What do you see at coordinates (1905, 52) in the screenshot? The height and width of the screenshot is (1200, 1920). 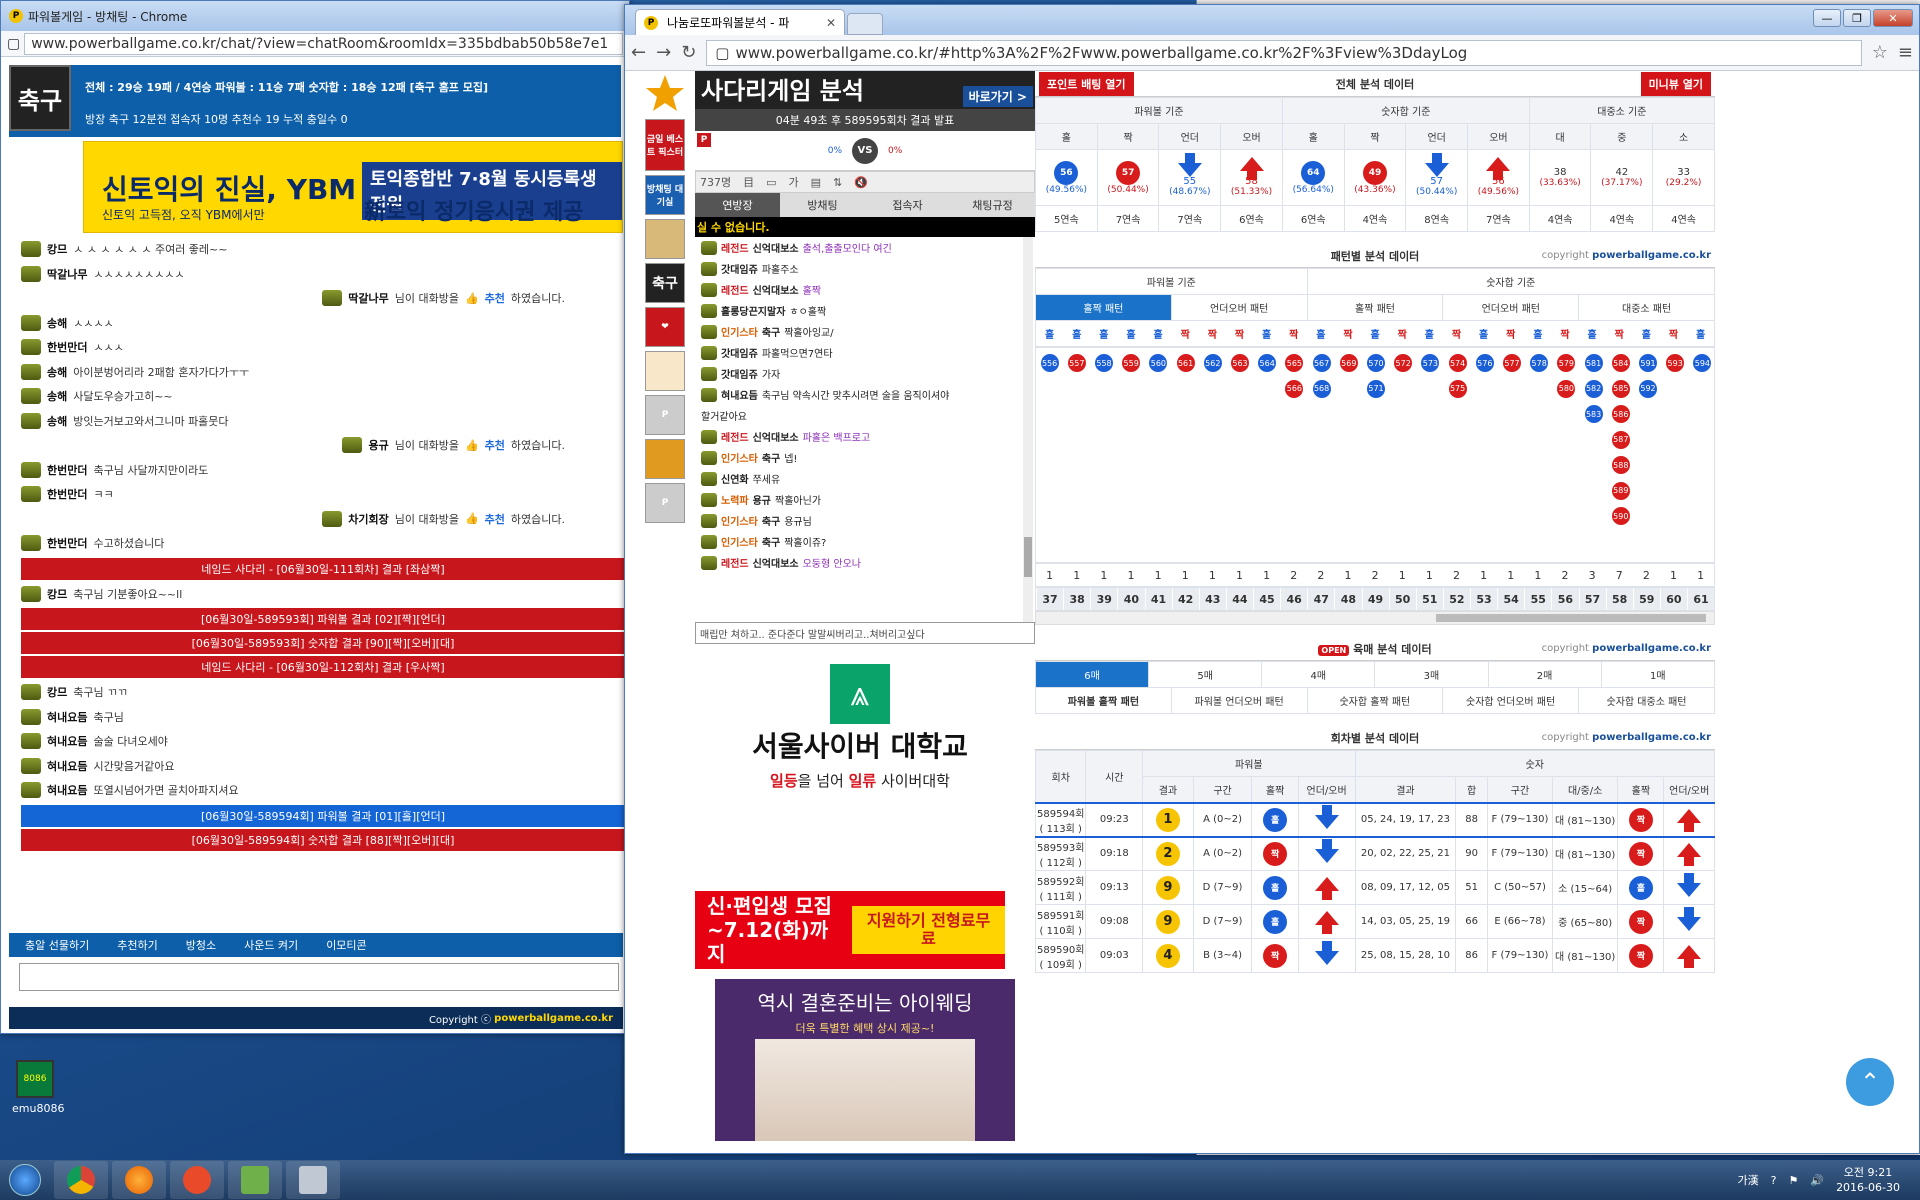 I see `menu-icon: ≡` at bounding box center [1905, 52].